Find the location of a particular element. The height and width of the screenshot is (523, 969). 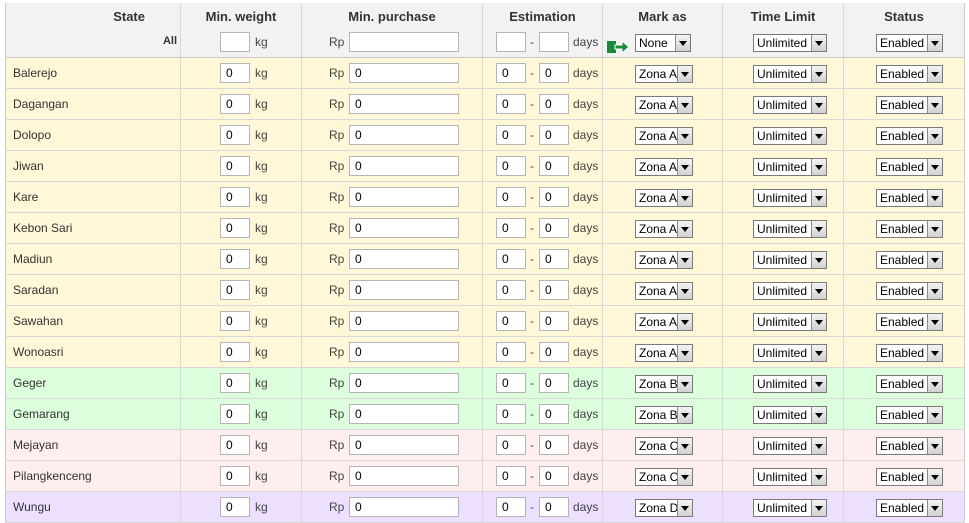

mark-as-select: Zona D is located at coordinates (664, 508).